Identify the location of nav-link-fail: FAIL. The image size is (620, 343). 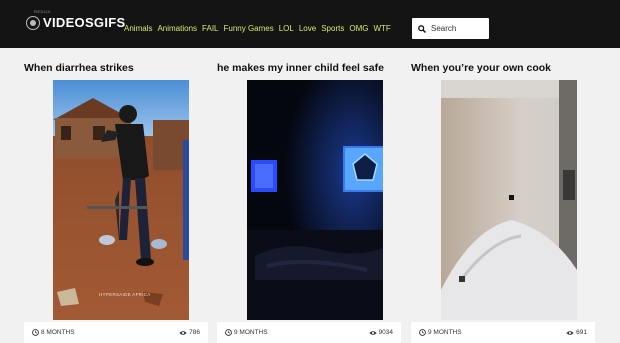
(210, 28).